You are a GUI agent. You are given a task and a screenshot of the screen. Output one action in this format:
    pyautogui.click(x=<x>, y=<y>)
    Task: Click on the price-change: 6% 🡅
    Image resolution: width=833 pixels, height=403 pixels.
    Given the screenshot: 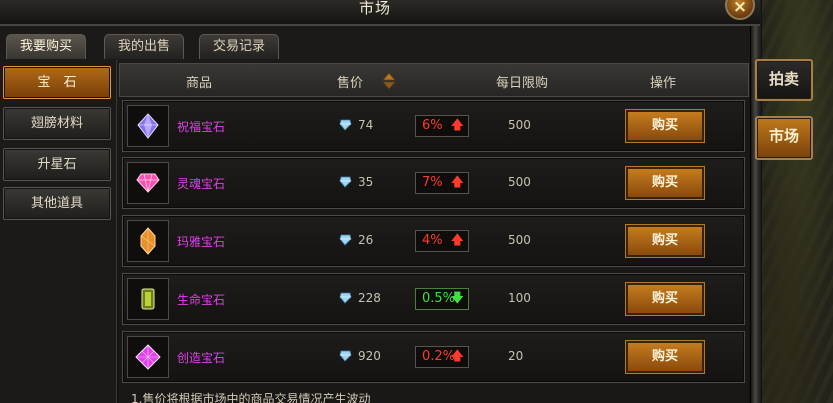 What is the action you would take?
    pyautogui.click(x=442, y=126)
    